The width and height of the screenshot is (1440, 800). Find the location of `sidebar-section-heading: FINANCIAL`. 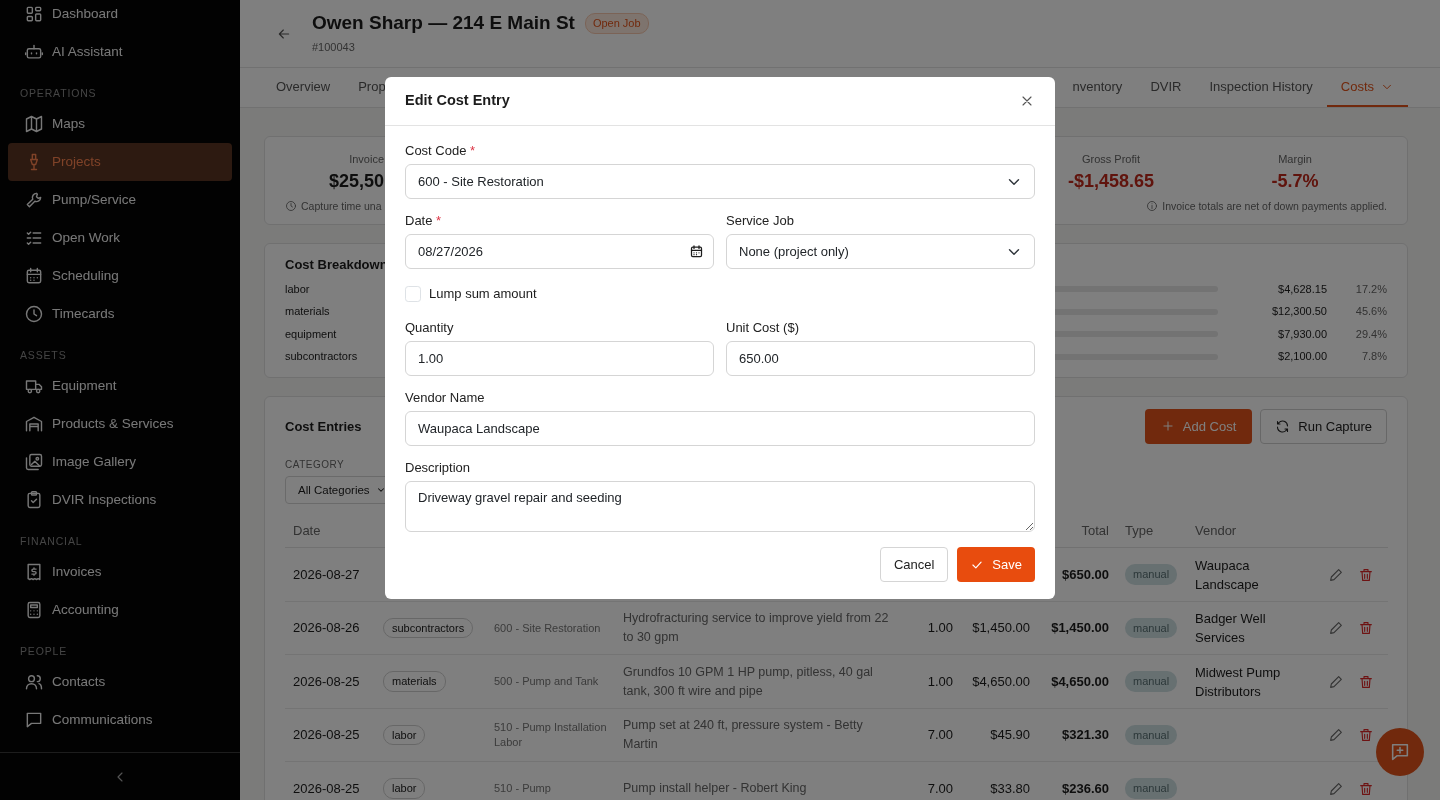

sidebar-section-heading: FINANCIAL is located at coordinates (51, 541).